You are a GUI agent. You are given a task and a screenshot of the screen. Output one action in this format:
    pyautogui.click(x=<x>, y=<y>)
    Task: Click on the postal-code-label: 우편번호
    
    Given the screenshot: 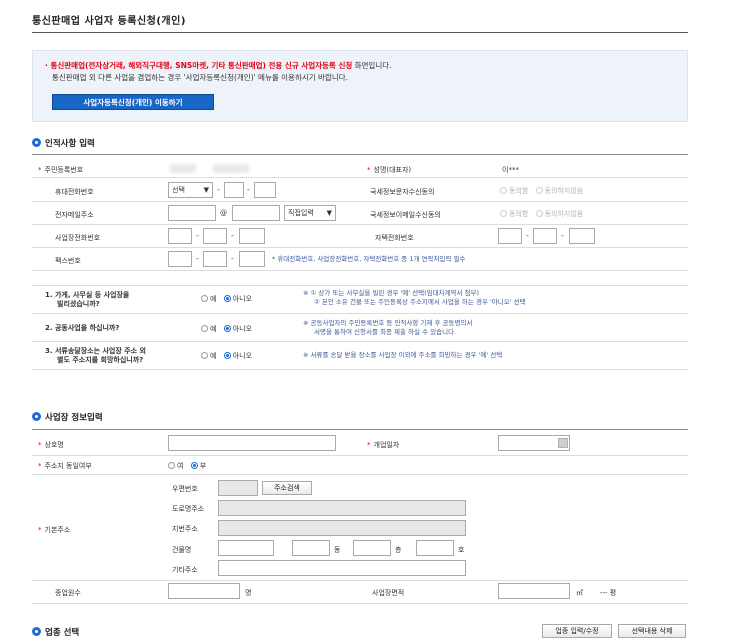 What is the action you would take?
    pyautogui.click(x=185, y=489)
    